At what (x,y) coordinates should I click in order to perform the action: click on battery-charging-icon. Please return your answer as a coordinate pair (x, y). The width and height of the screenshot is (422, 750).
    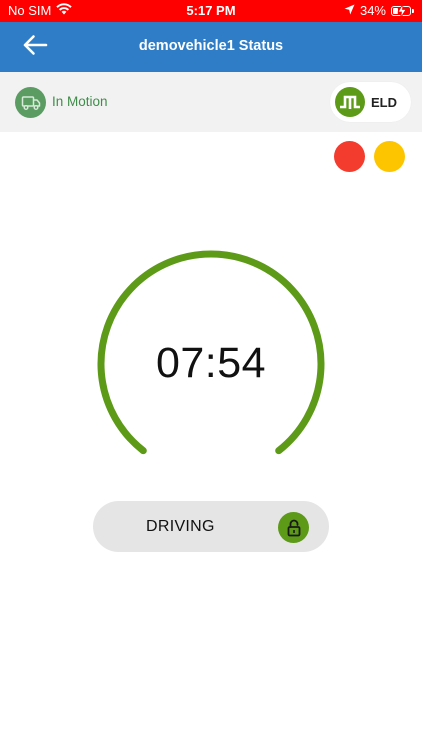
    Looking at the image, I should click on (401, 10).